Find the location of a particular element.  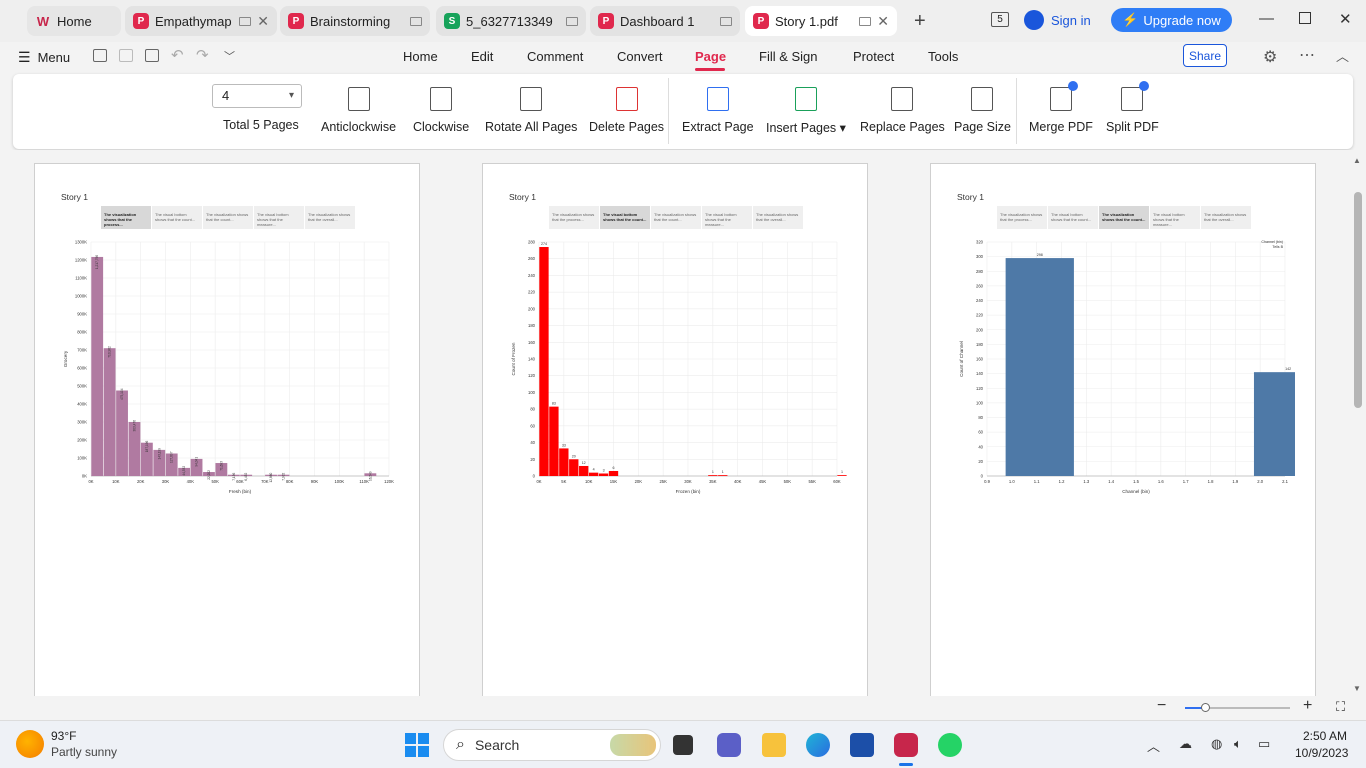

open-folder-icon is located at coordinates (100, 55).